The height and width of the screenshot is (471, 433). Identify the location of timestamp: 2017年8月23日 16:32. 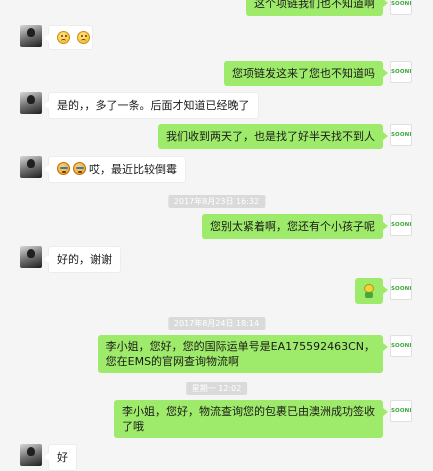
(216, 201).